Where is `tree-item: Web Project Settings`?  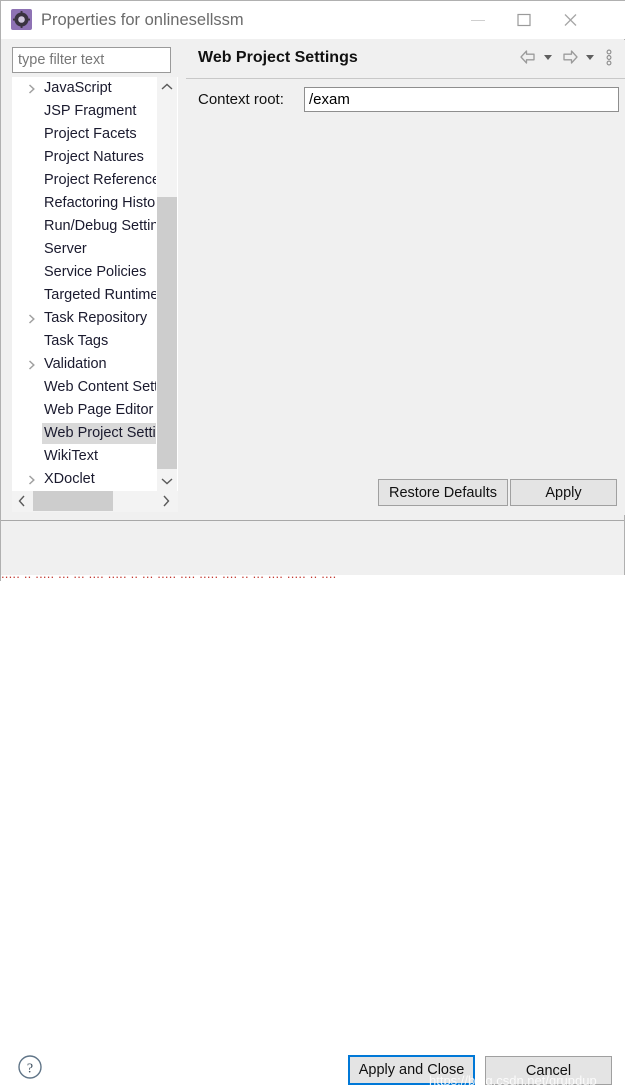
tree-item: Web Project Settings is located at coordinates (88, 433).